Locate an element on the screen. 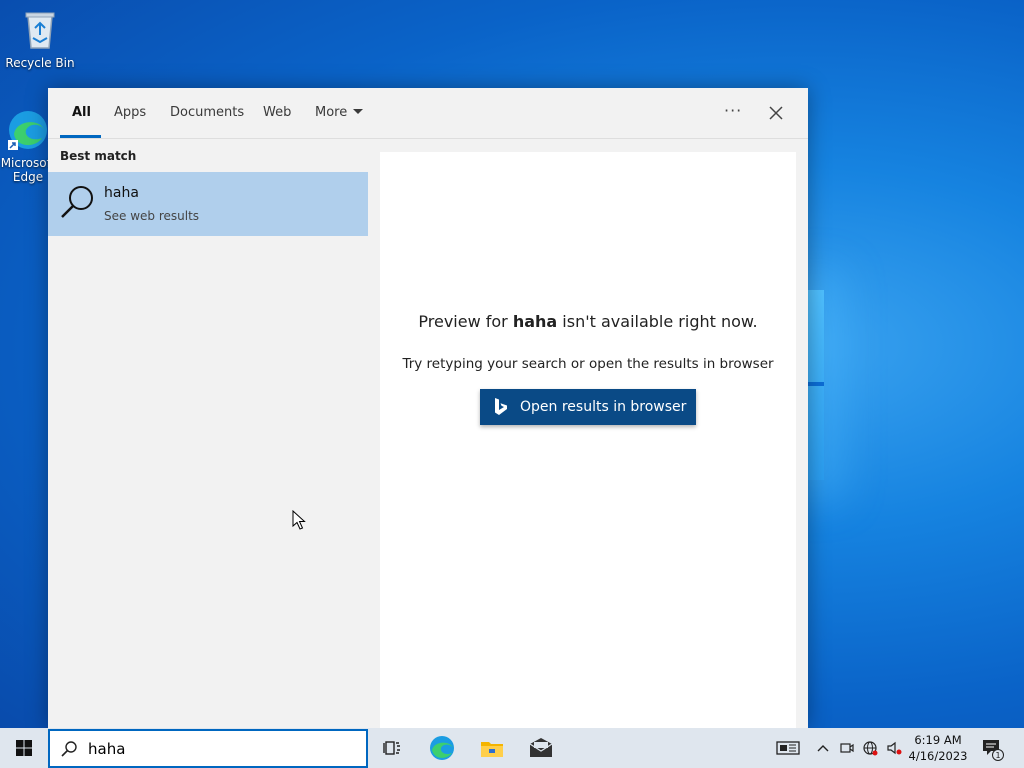  chevron-down-icon is located at coordinates (358, 111).